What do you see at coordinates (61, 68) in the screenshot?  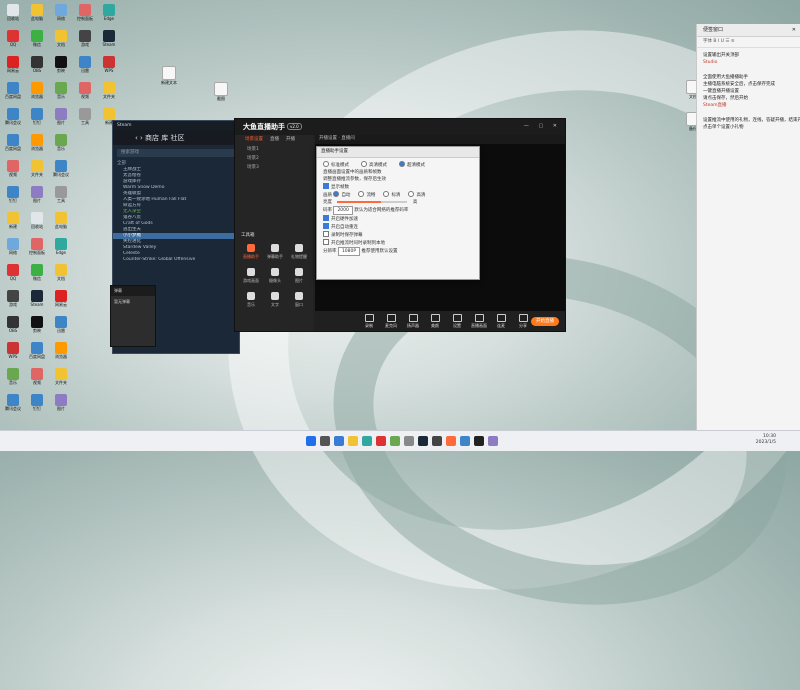 I see `desktop-icon: 剪映` at bounding box center [61, 68].